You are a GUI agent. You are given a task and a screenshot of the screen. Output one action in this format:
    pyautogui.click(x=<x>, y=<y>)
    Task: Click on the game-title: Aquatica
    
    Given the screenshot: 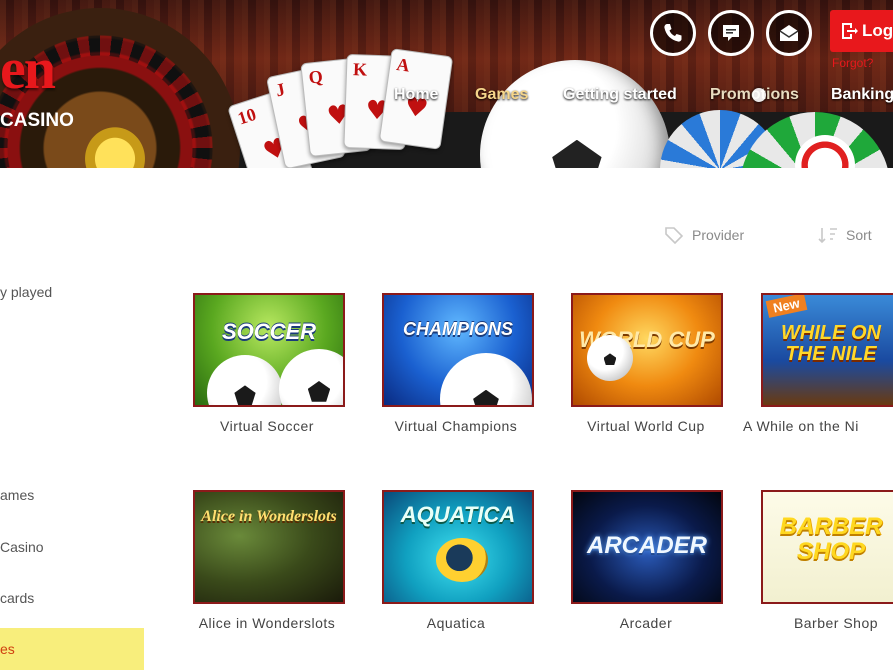 What is the action you would take?
    pyautogui.click(x=456, y=623)
    